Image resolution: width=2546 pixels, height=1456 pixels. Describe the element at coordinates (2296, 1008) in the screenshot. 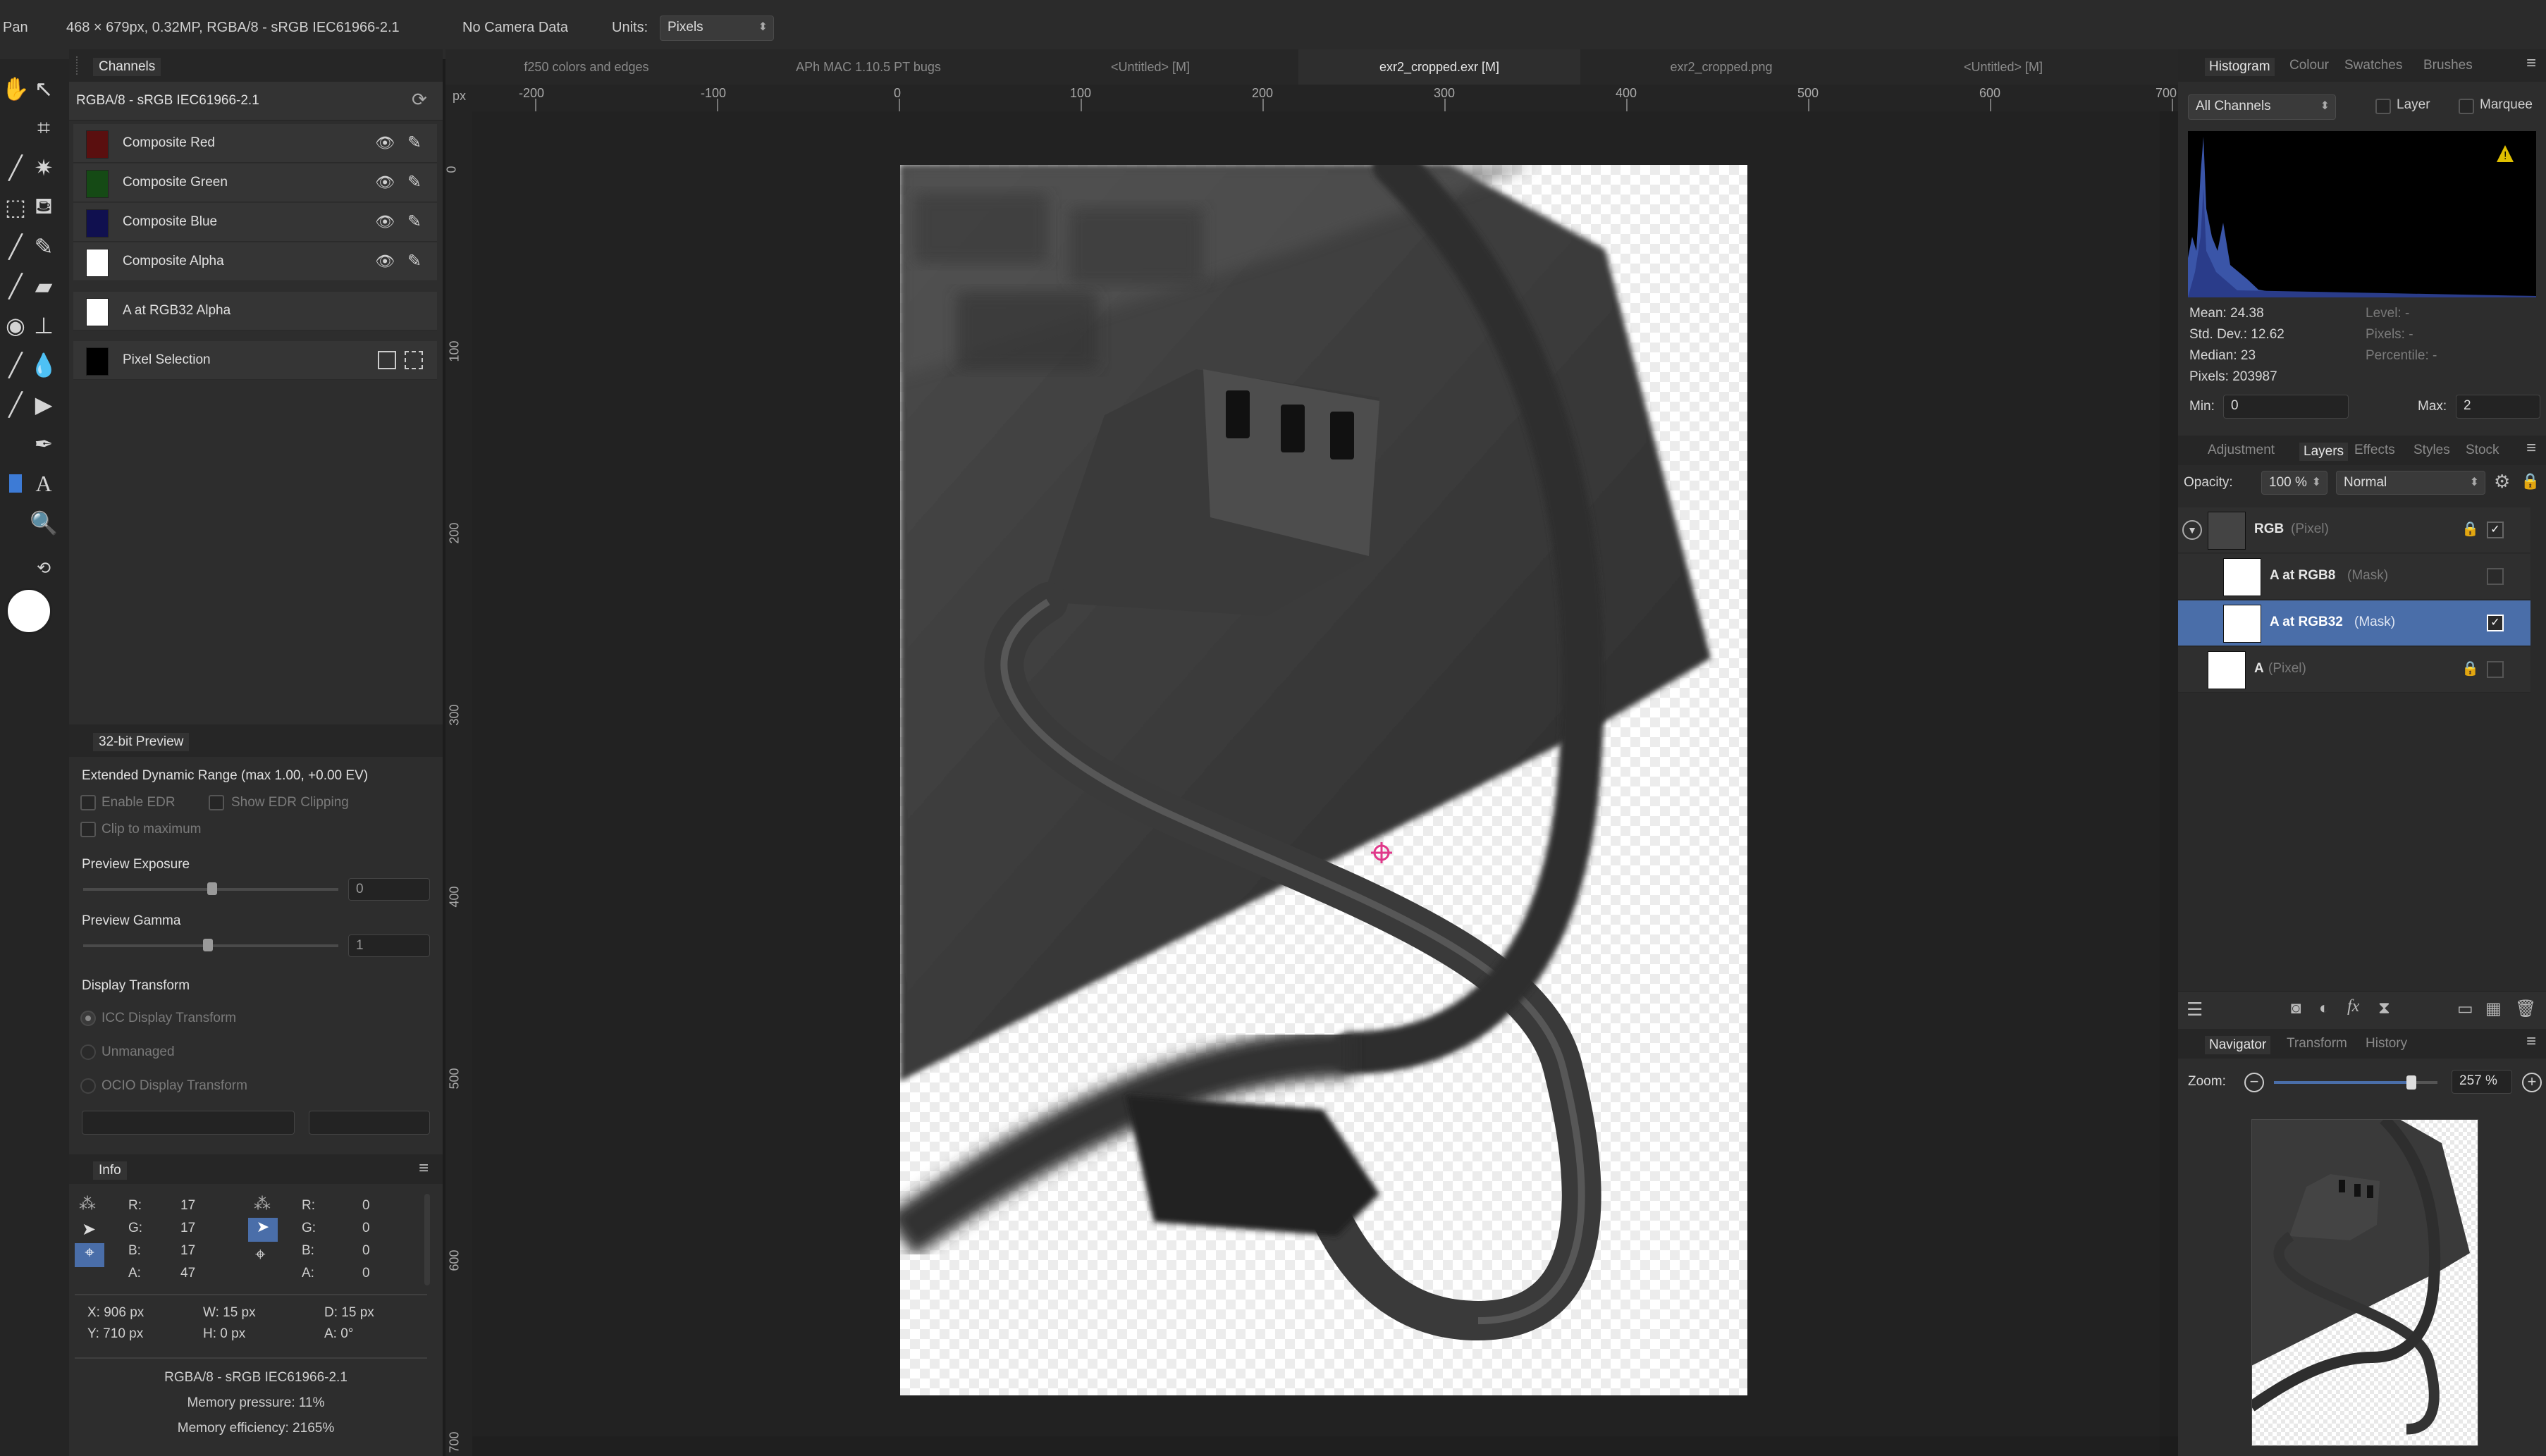

I see `add-mask-icon: ◙` at that location.